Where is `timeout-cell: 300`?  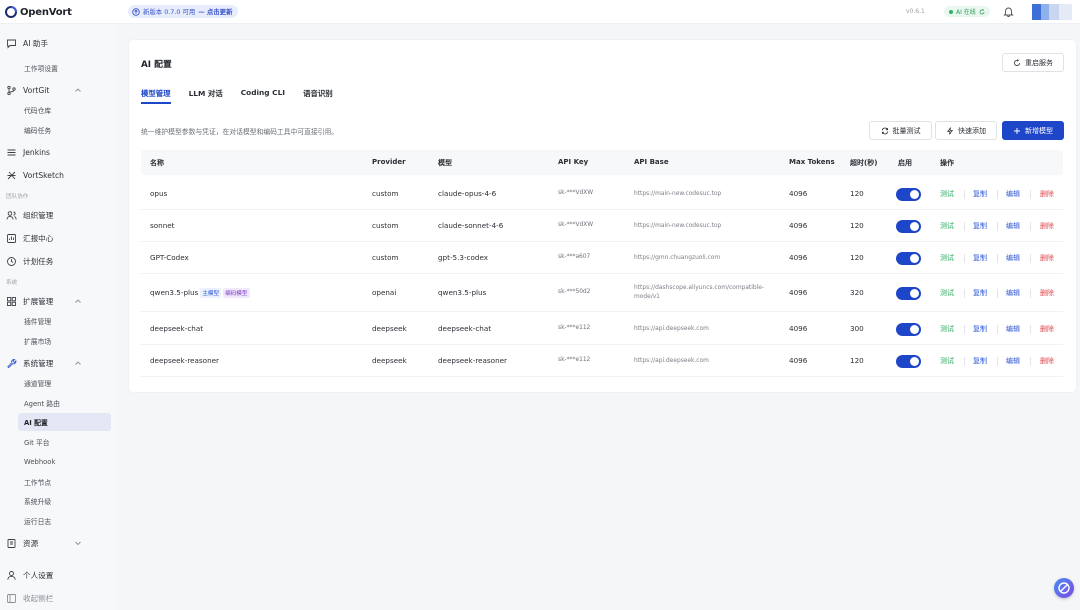
timeout-cell: 300 is located at coordinates (857, 328).